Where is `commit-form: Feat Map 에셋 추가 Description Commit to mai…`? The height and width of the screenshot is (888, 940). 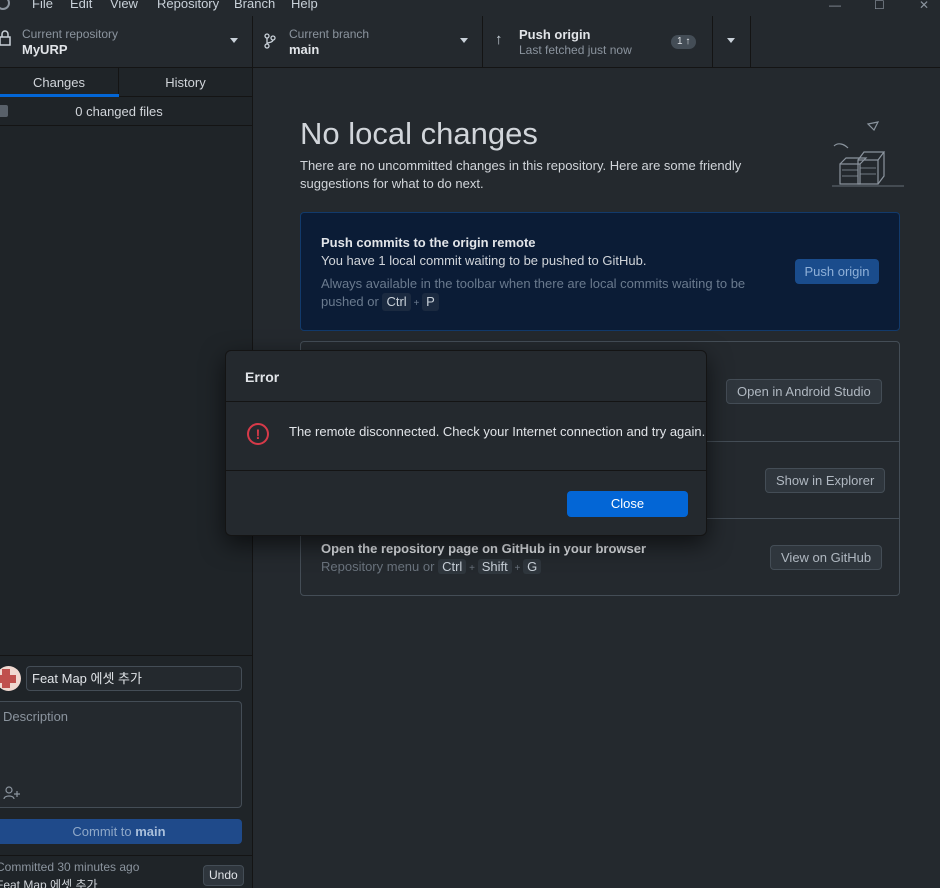 commit-form: Feat Map 에셋 추가 Description Commit to mai… is located at coordinates (126, 755).